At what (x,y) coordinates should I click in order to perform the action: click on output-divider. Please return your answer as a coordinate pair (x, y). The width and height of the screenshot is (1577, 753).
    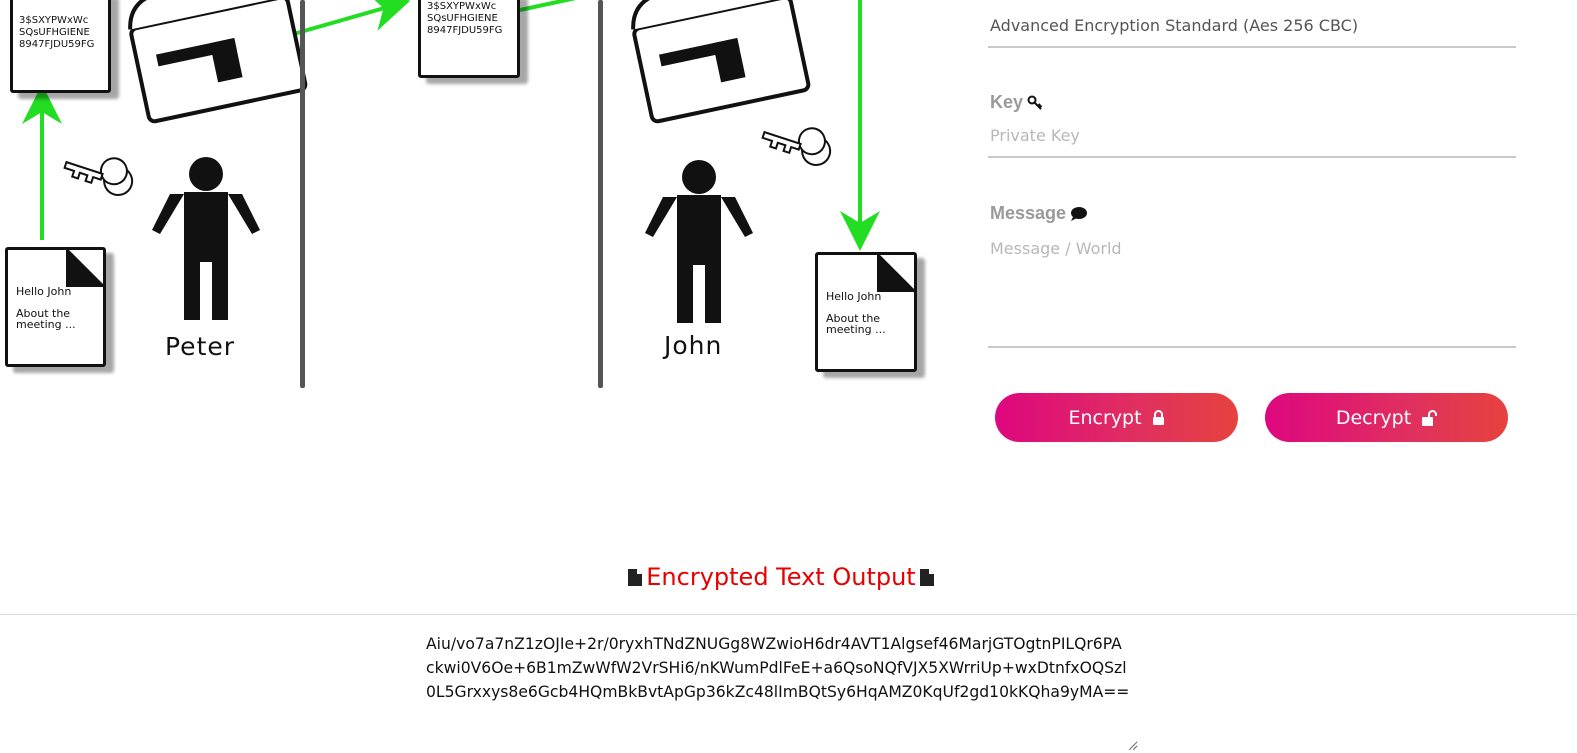
    Looking at the image, I should click on (788, 614).